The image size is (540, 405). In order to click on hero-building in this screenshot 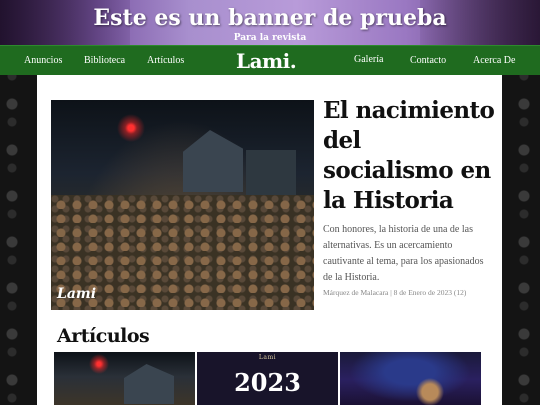, I will do `click(213, 161)`.